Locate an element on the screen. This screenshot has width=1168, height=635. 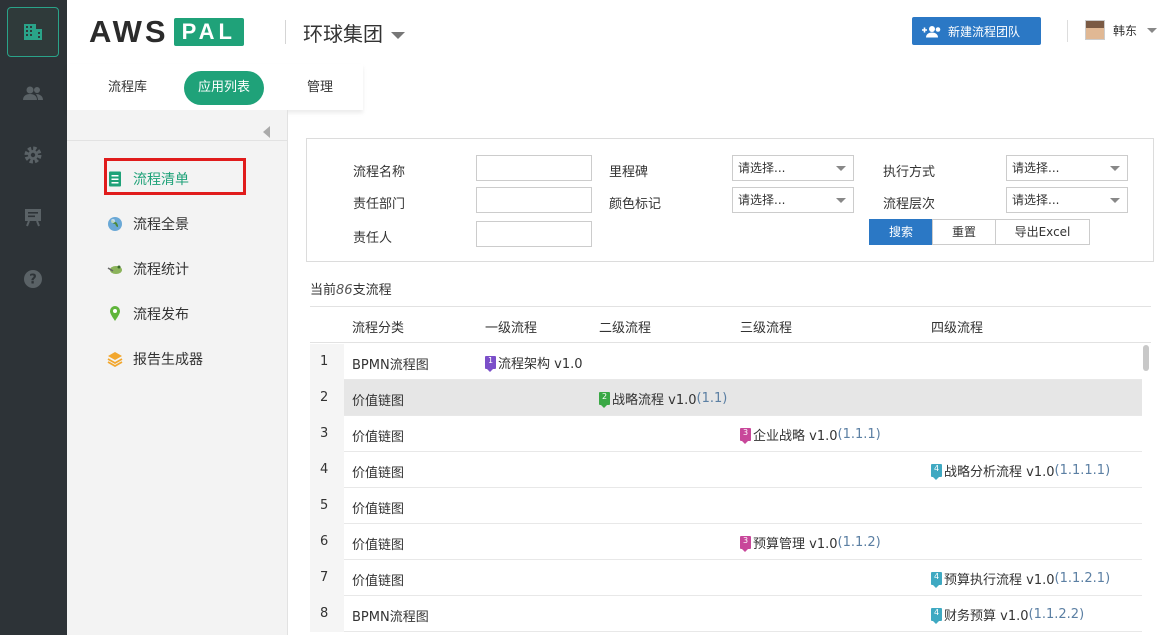
export-excel-button: 导出Excel is located at coordinates (1042, 232).